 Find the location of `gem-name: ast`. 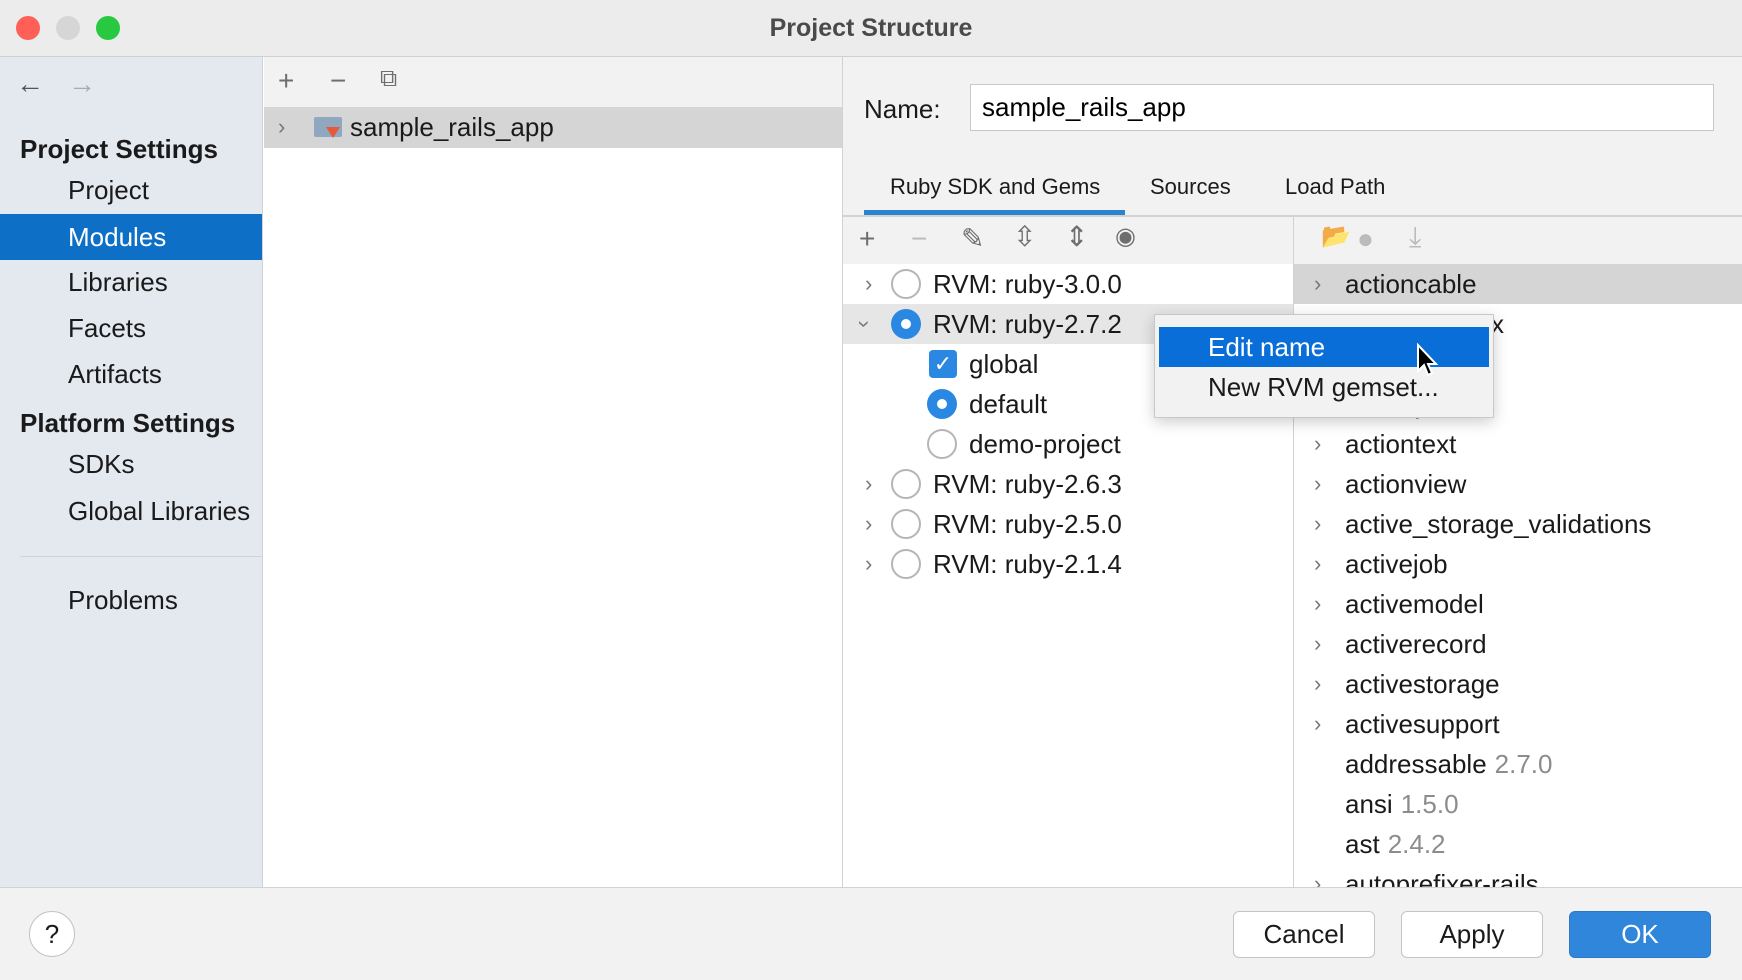

gem-name: ast is located at coordinates (1362, 844).